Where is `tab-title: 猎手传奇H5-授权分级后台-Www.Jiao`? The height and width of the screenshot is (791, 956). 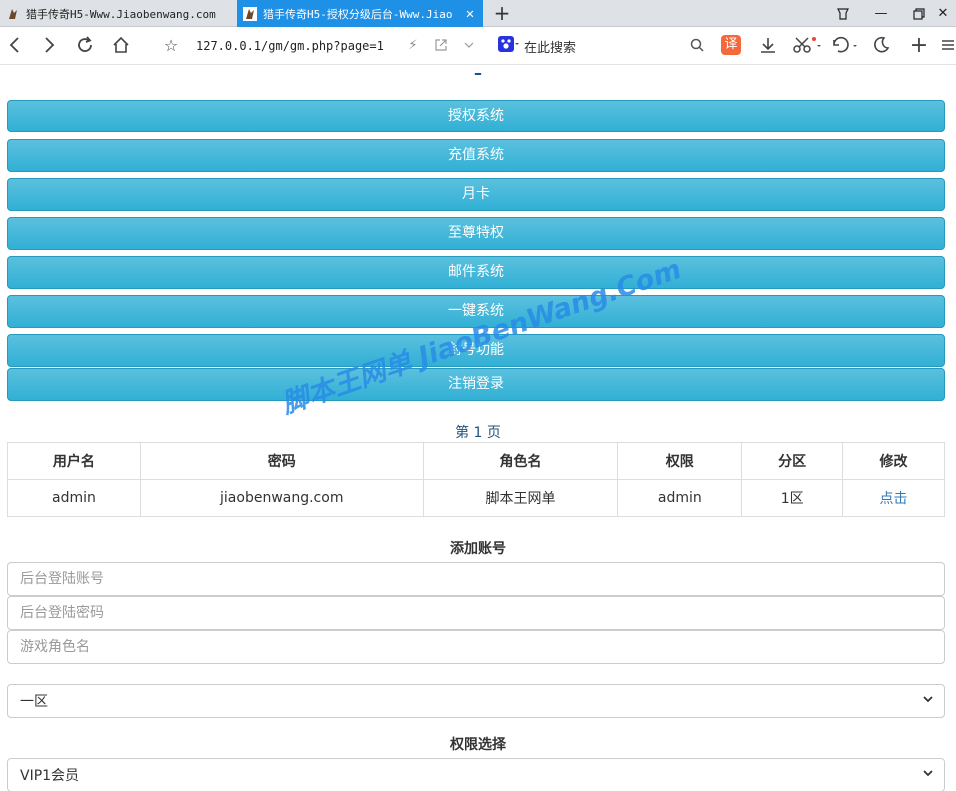
tab-title: 猎手传奇H5-授权分级后台-Www.Jiao is located at coordinates (358, 14).